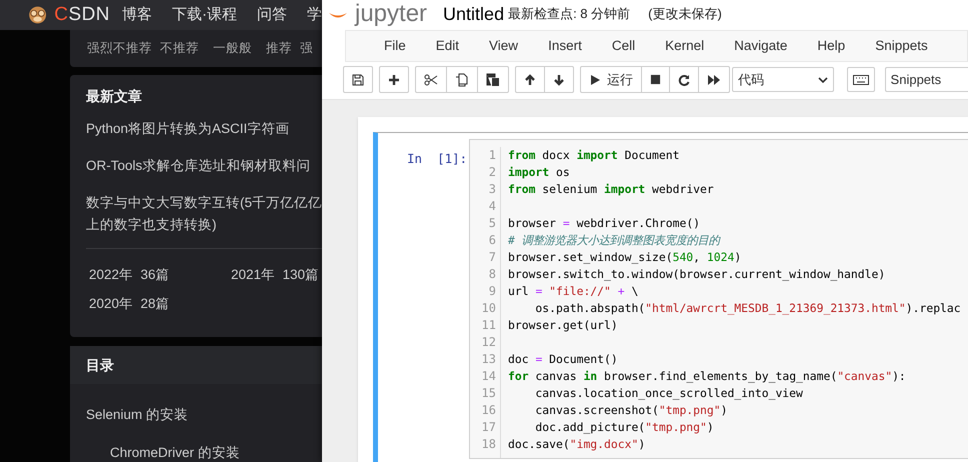  I want to click on article-link: Python将图片转换为ASCII字符画, so click(204, 129).